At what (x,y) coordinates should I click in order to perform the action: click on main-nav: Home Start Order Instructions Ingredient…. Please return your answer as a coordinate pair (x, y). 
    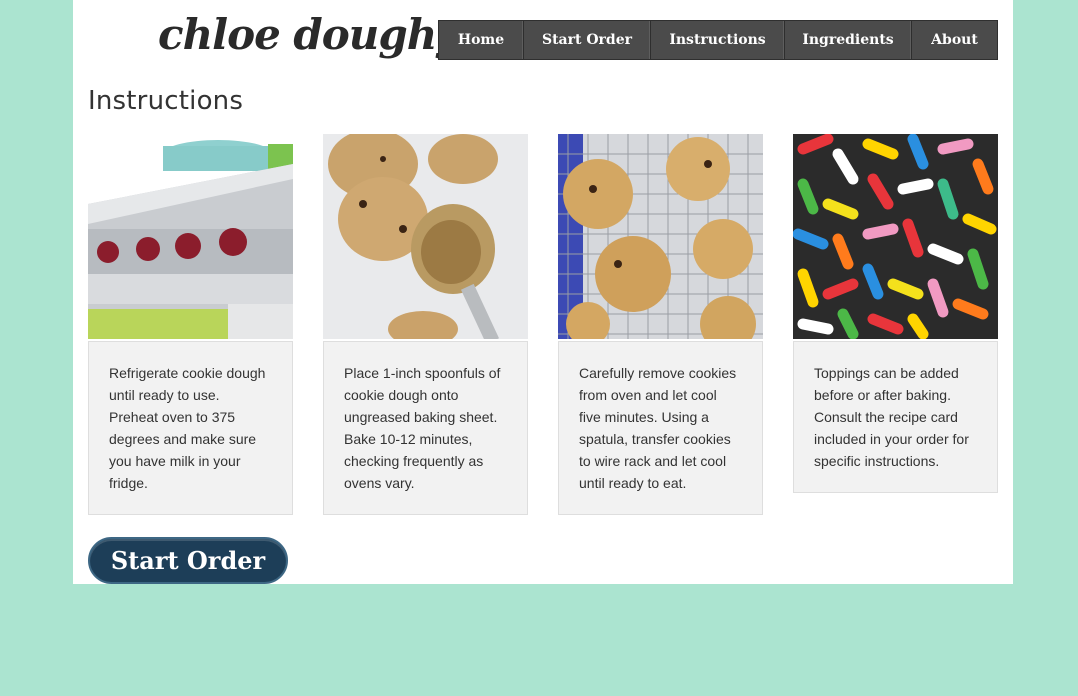
    Looking at the image, I should click on (718, 40).